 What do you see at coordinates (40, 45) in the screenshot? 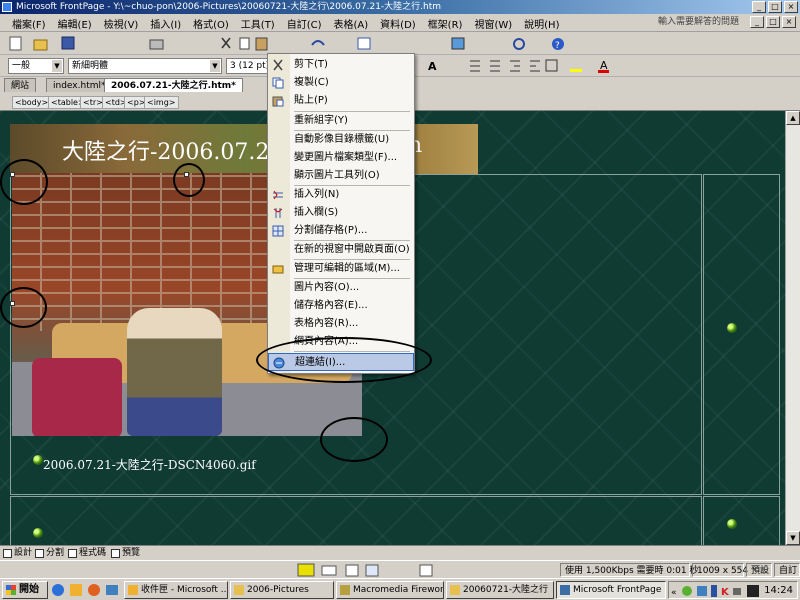
I see `open-icon` at bounding box center [40, 45].